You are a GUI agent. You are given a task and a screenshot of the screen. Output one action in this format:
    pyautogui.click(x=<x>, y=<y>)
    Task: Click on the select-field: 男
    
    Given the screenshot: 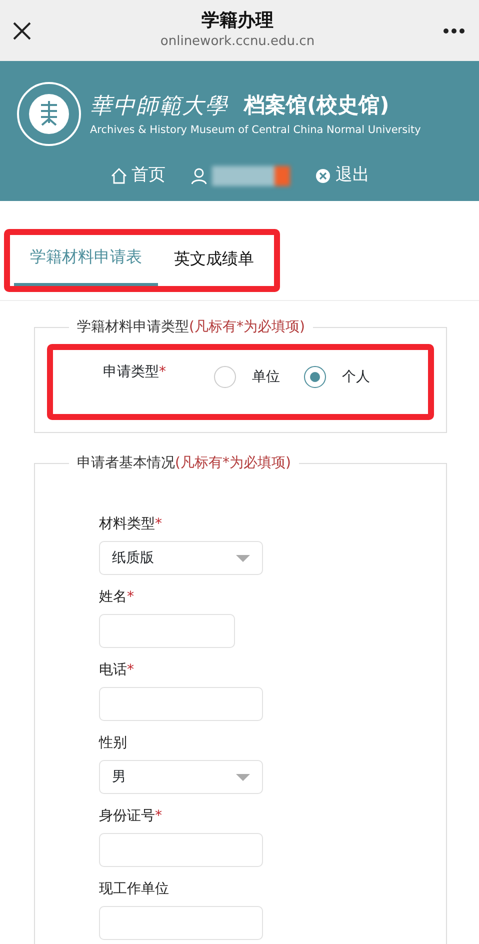 What is the action you would take?
    pyautogui.click(x=181, y=777)
    